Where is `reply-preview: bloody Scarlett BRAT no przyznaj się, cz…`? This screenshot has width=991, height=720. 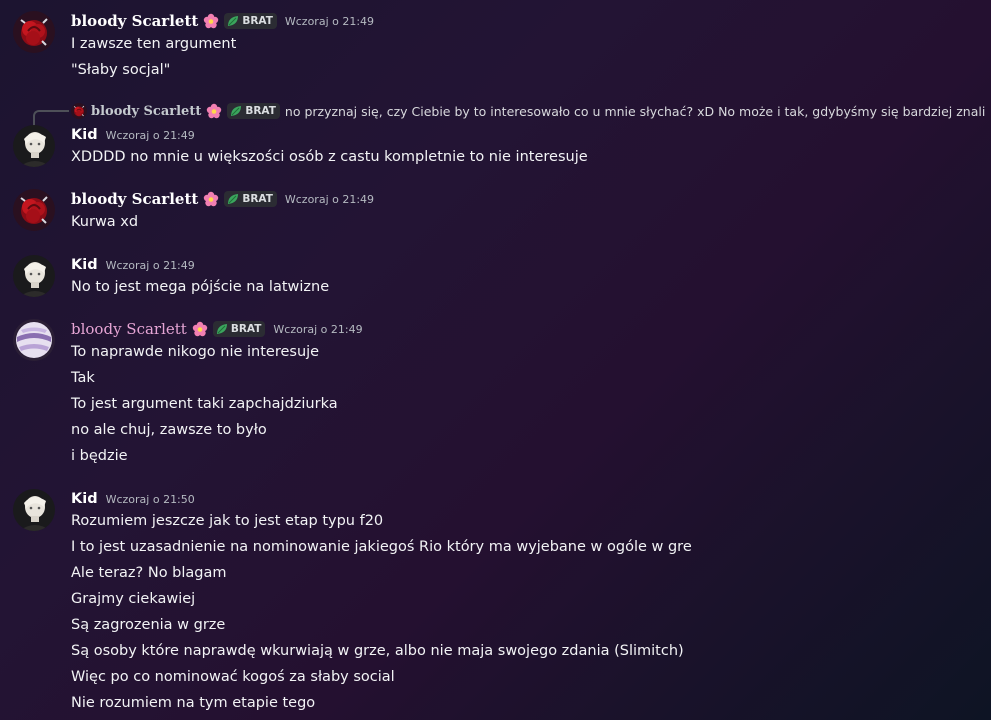
reply-preview: bloody Scarlett BRAT no przyznaj się, cz… is located at coordinates (528, 111).